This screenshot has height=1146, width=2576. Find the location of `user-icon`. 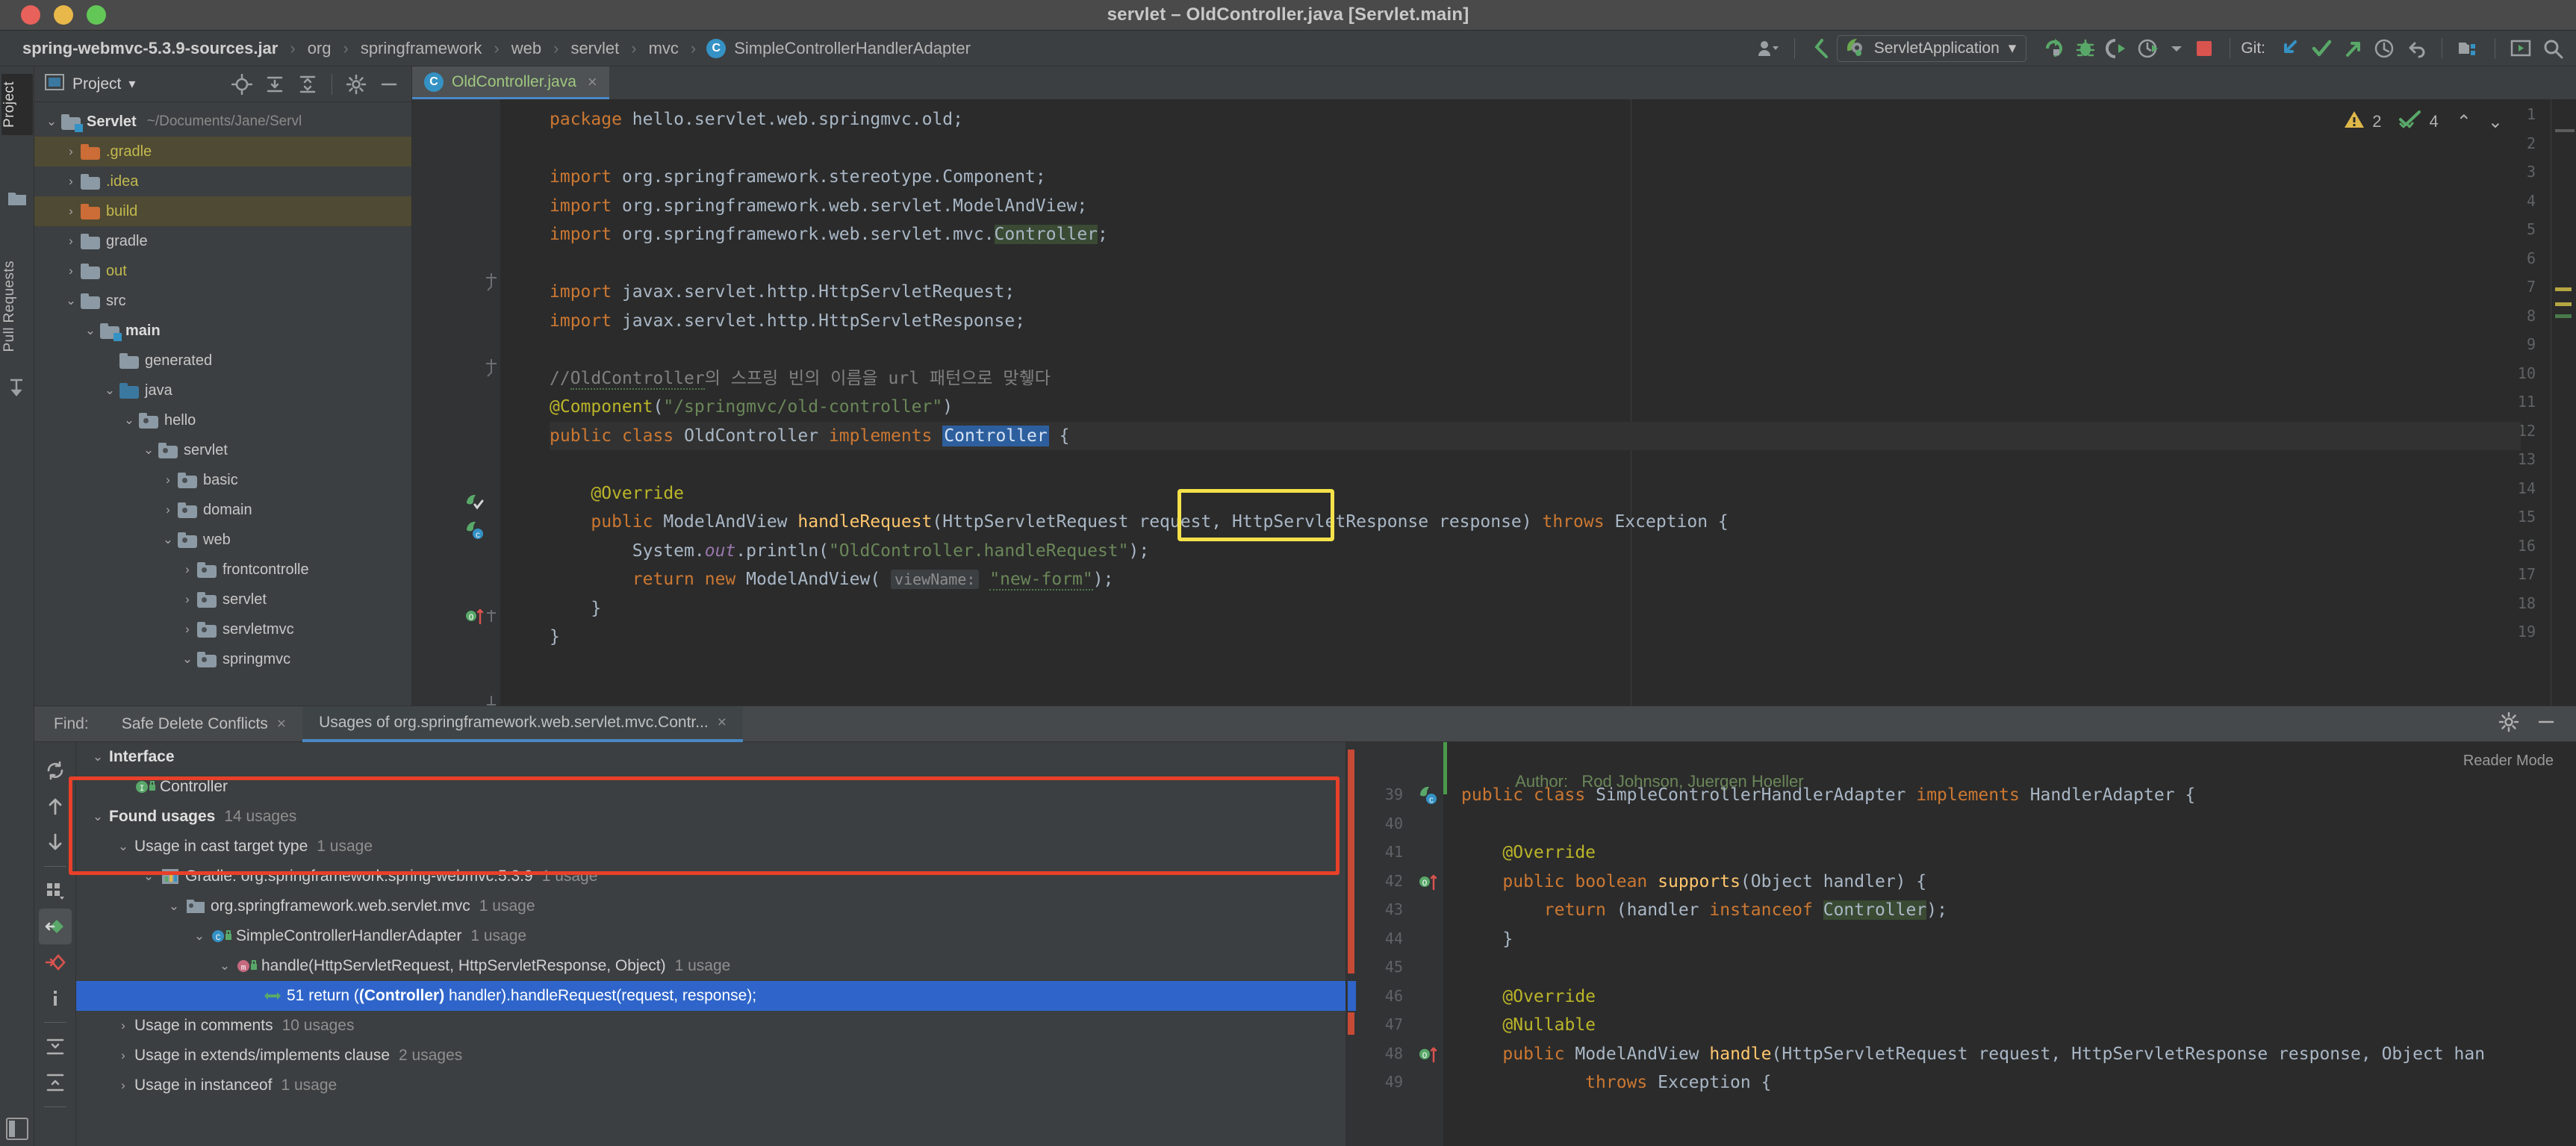

user-icon is located at coordinates (1768, 49).